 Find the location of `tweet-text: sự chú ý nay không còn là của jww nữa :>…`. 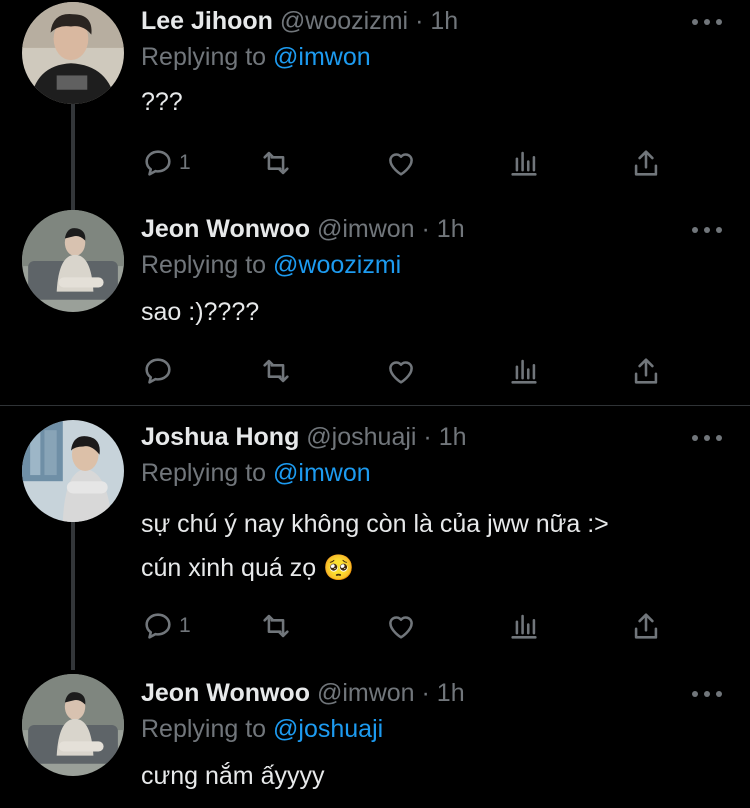

tweet-text: sự chú ý nay không còn là của jww nữa :>… is located at coordinates (375, 546).